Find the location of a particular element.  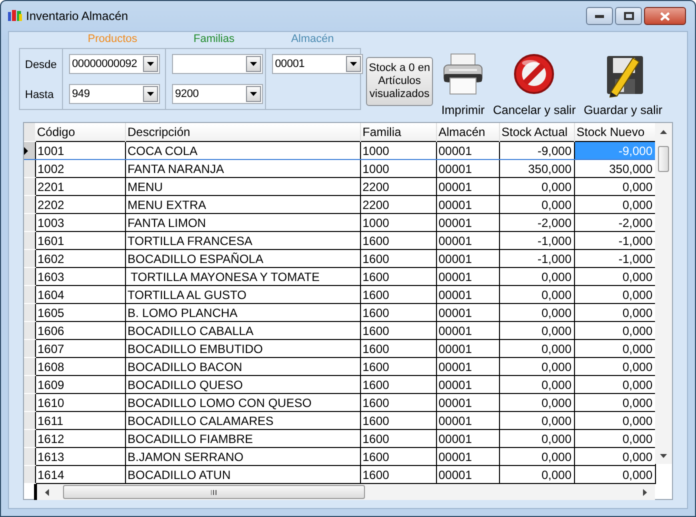

minimize-icon is located at coordinates (599, 16).